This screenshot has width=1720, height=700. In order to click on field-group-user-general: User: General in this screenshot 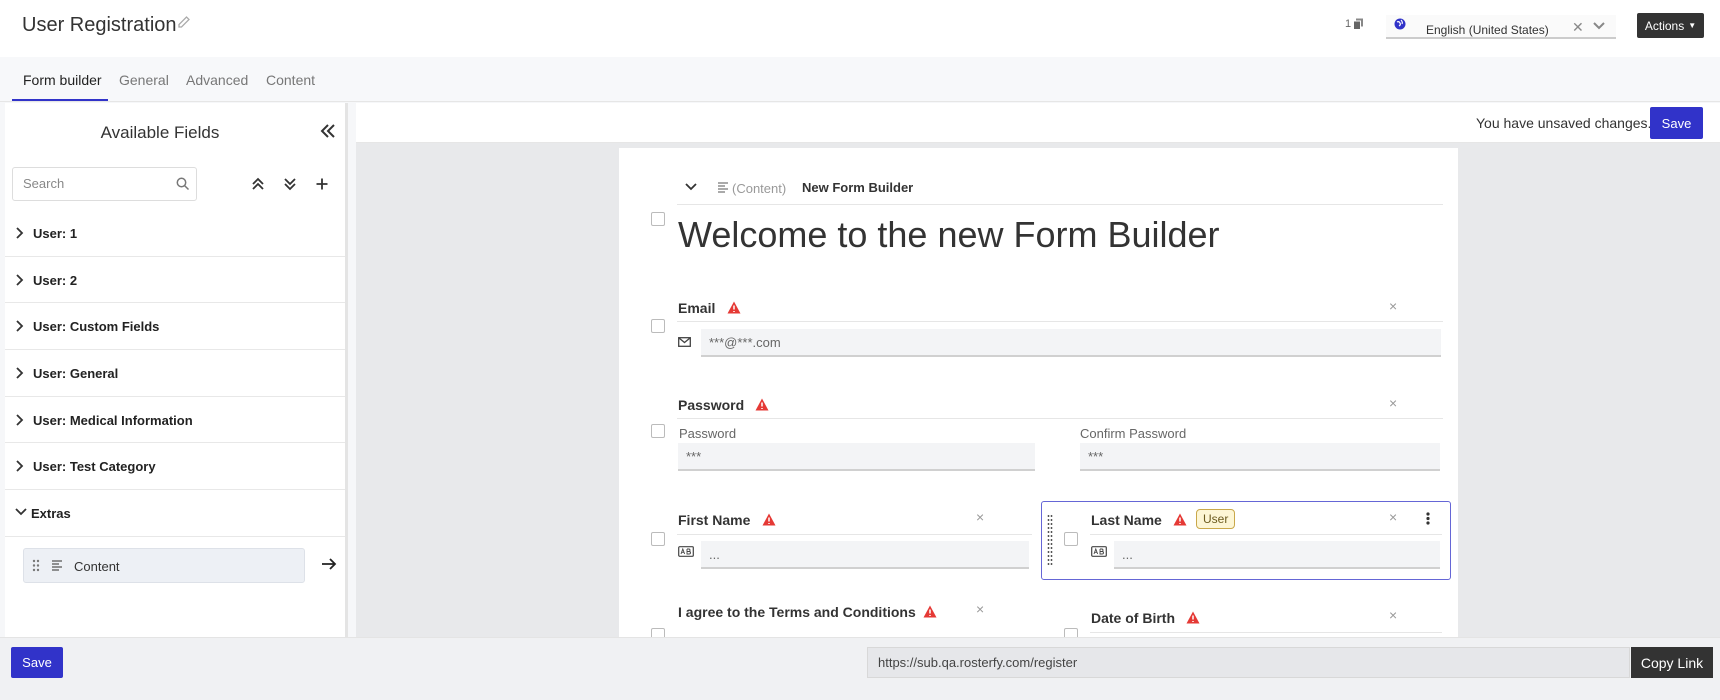, I will do `click(175, 373)`.